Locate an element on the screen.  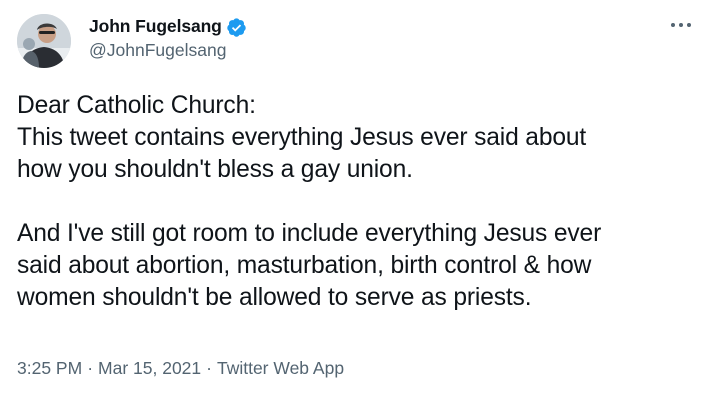
profile-photo-icon is located at coordinates (44, 41).